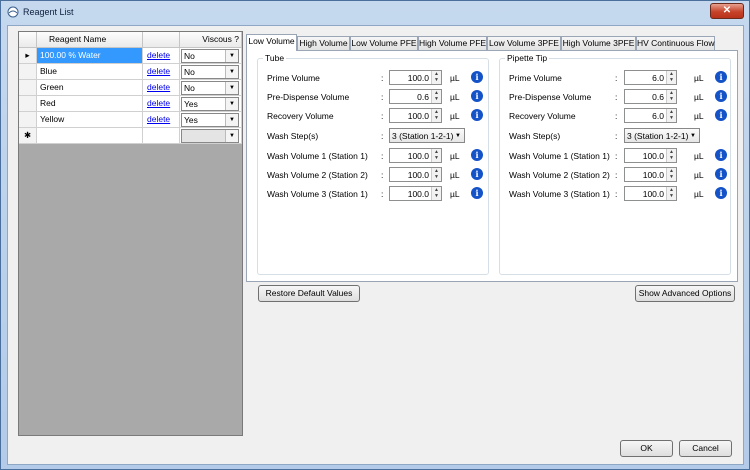  Describe the element at coordinates (317, 175) in the screenshot. I see `field-label: Wash Volume 2 (Station 2)` at that location.